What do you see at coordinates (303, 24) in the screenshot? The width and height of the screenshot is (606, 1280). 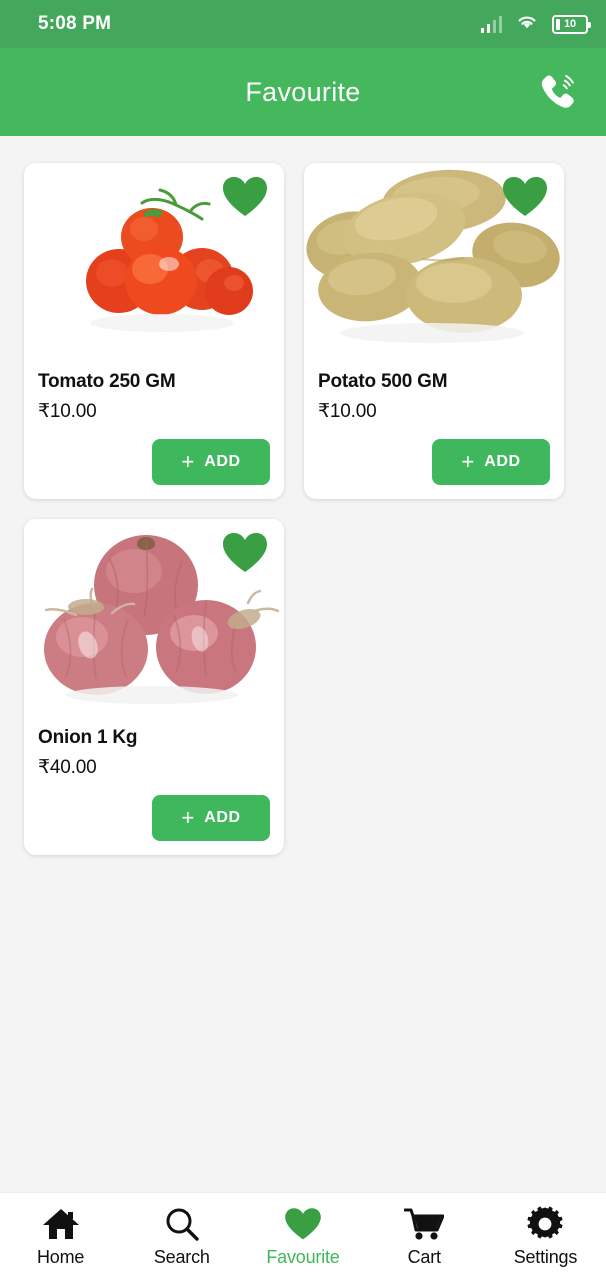 I see `status-bar: 5:08 PM 10` at bounding box center [303, 24].